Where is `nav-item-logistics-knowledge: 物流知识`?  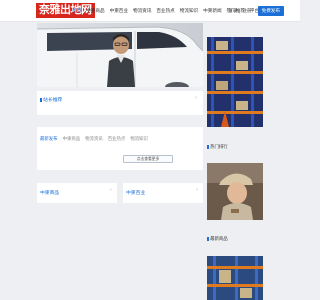 nav-item-logistics-knowledge: 物流知识 is located at coordinates (189, 11).